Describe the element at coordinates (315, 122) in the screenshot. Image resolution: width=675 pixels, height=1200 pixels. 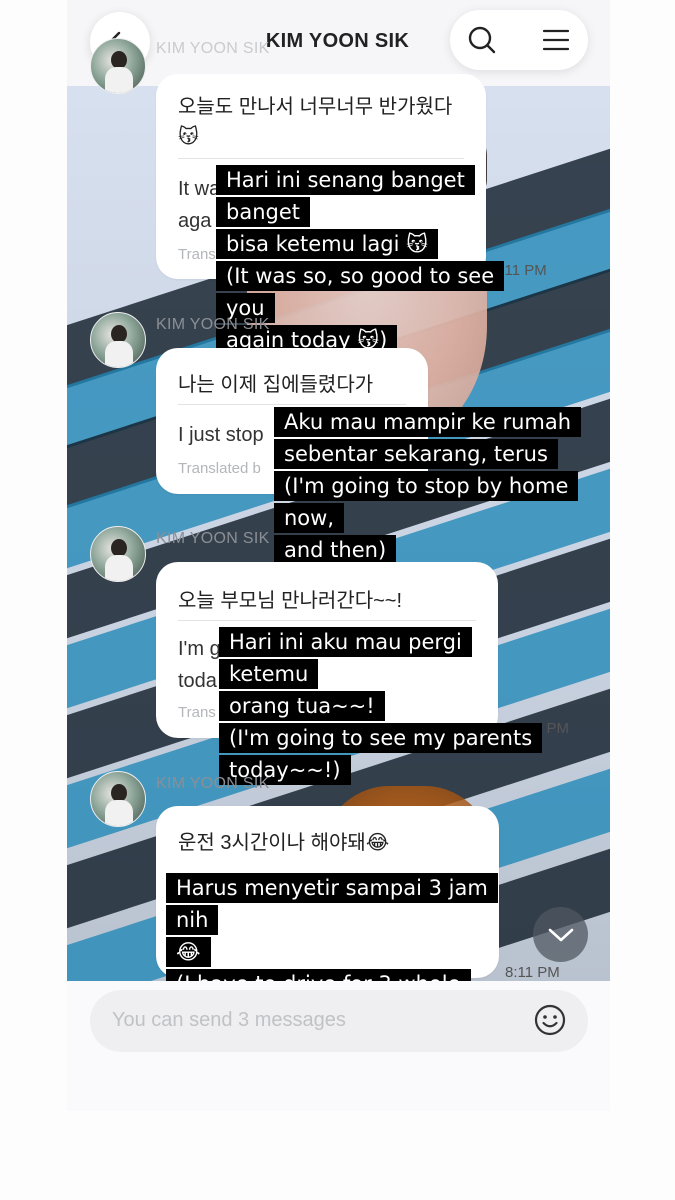
I see `message-original-text: 오늘도 만나서 너무너무 반가웠다 😽` at that location.